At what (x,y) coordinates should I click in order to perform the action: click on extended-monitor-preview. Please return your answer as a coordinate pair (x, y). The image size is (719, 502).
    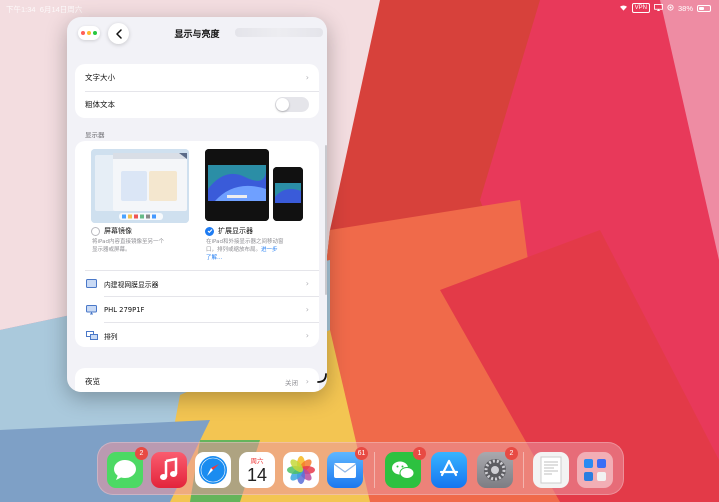
    Looking at the image, I should click on (237, 185).